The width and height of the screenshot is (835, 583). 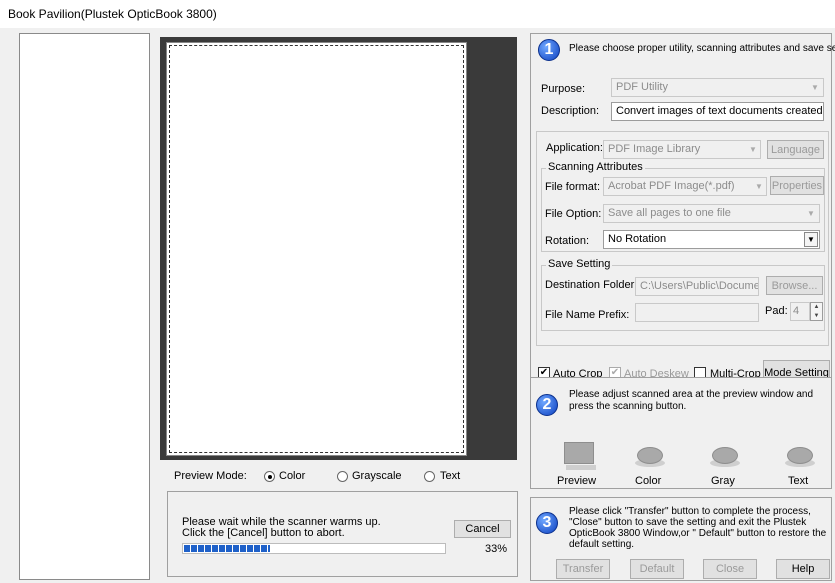 What do you see at coordinates (583, 569) in the screenshot?
I see `transfer-button: Transfer` at bounding box center [583, 569].